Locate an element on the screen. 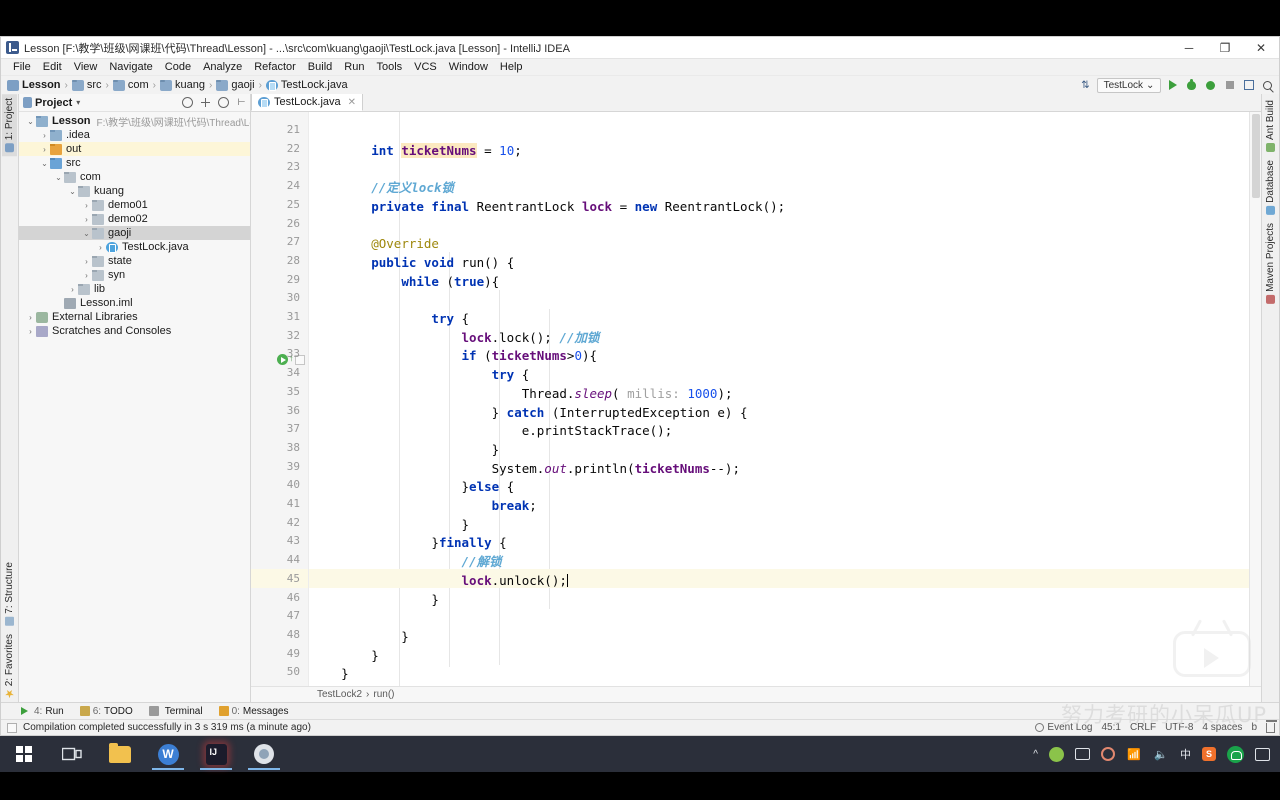 The height and width of the screenshot is (800, 1280). start-button is located at coordinates (24, 754).